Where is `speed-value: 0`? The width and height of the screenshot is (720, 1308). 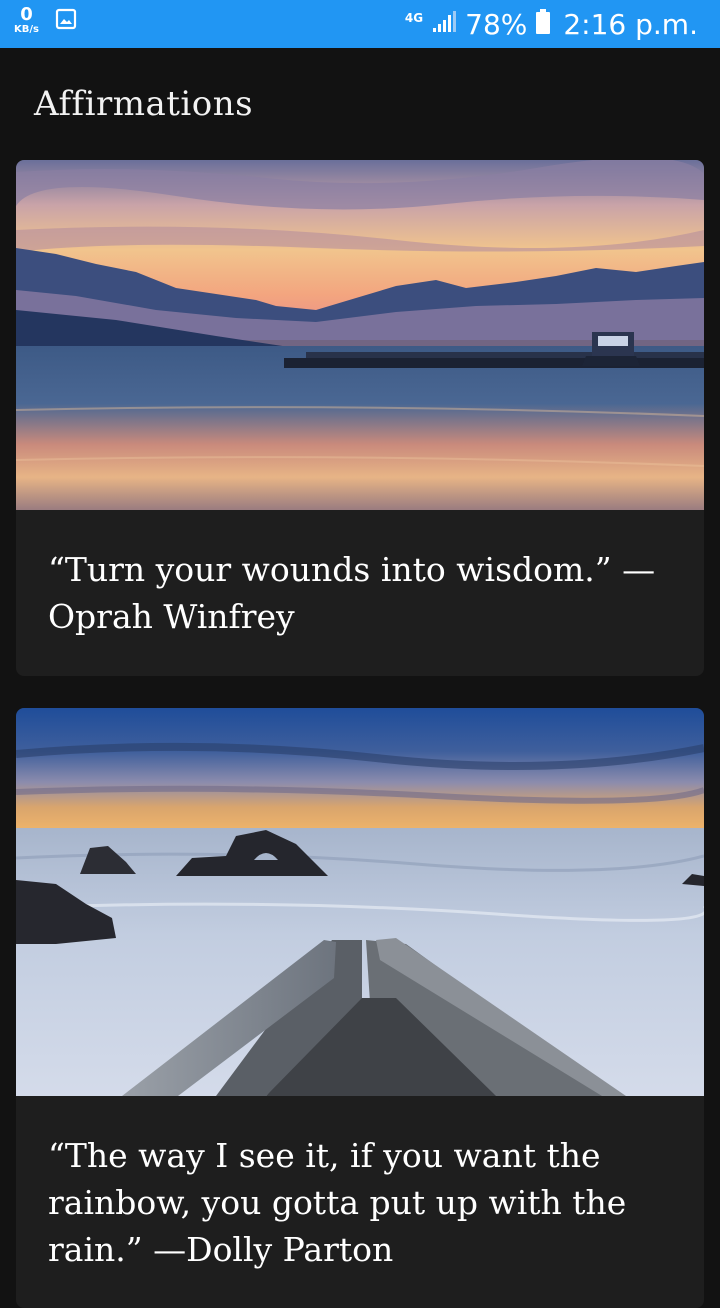 speed-value: 0 is located at coordinates (26, 14).